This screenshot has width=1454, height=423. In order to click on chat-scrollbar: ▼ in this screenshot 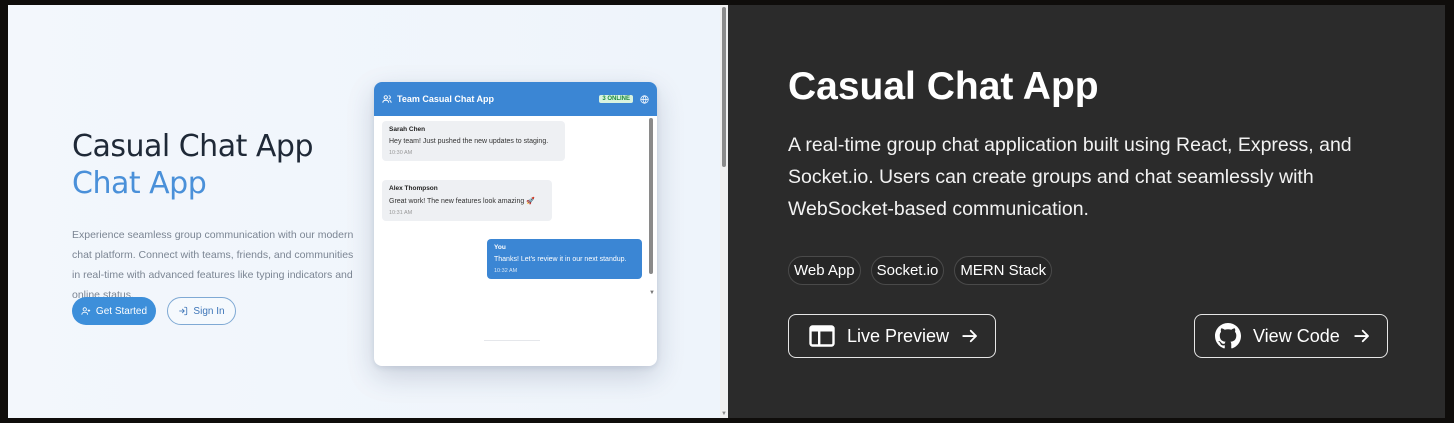, I will do `click(652, 208)`.